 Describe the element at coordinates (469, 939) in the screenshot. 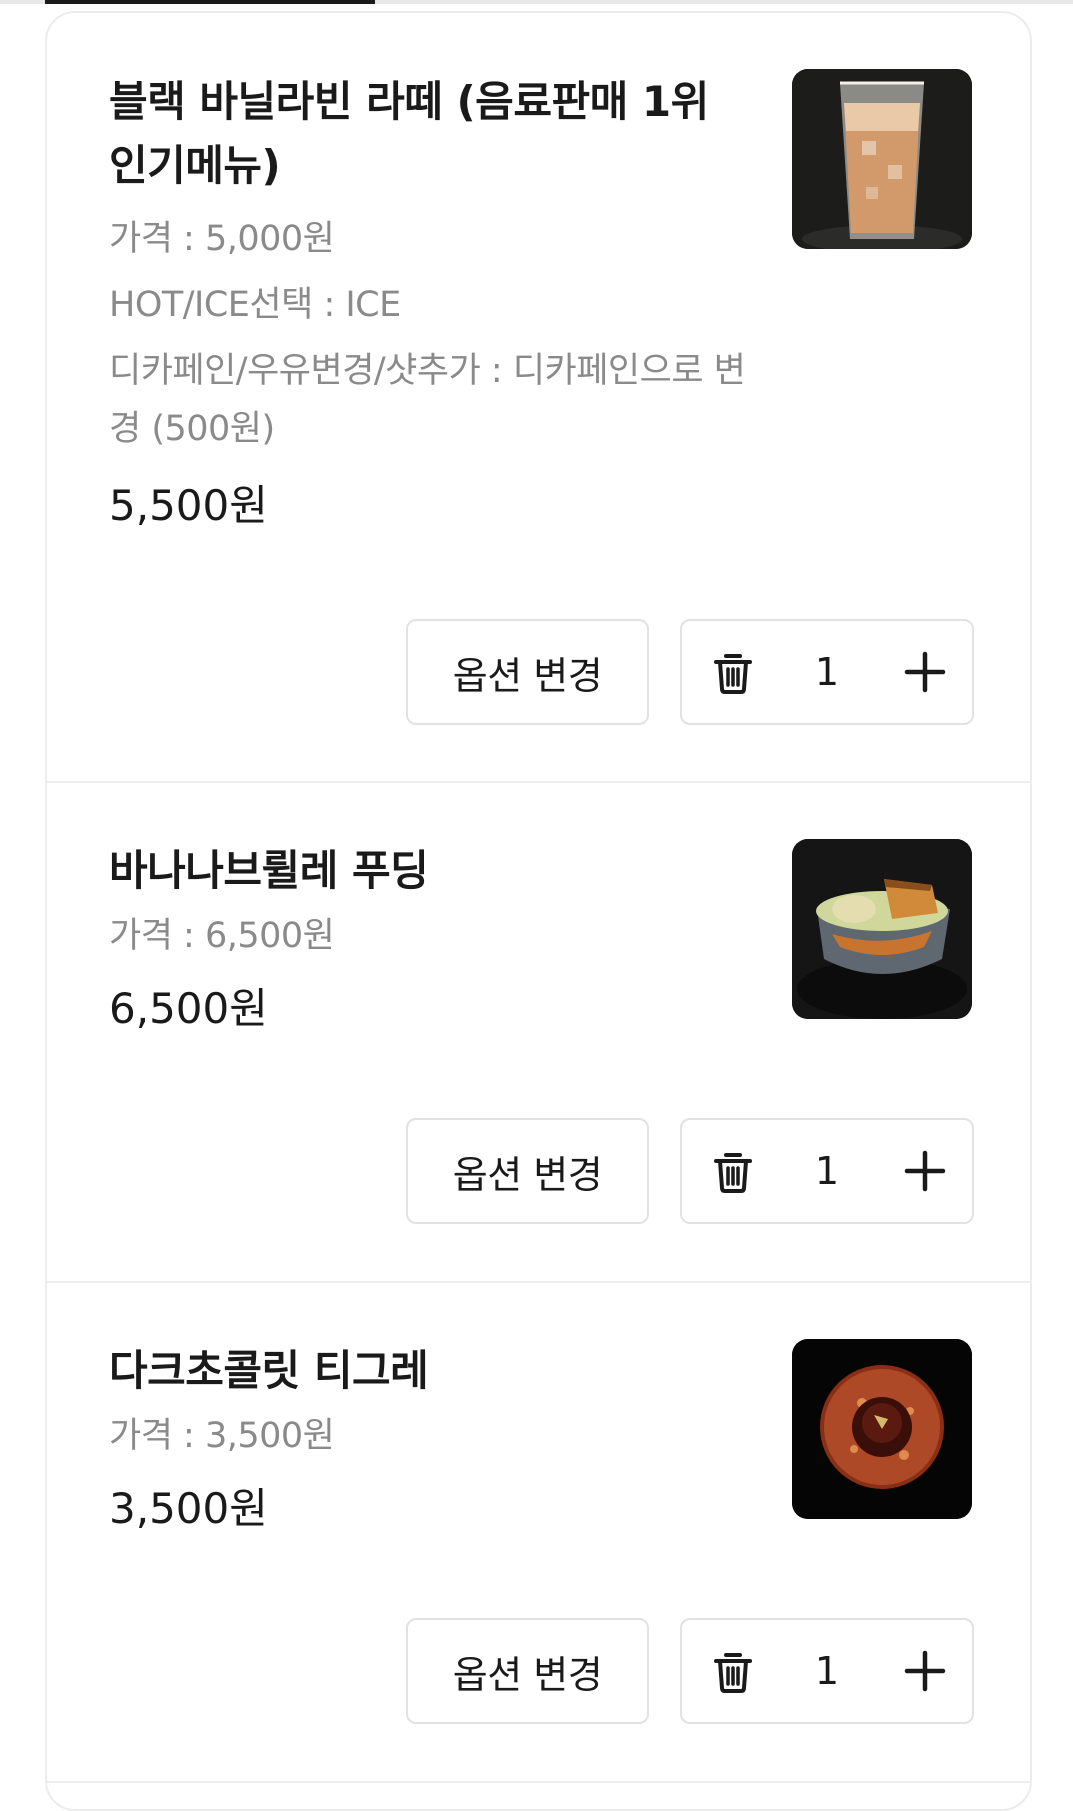

I see `cart-item-info: 바나나브륄레 푸딩 가격 : 6,500원 6,500원` at that location.